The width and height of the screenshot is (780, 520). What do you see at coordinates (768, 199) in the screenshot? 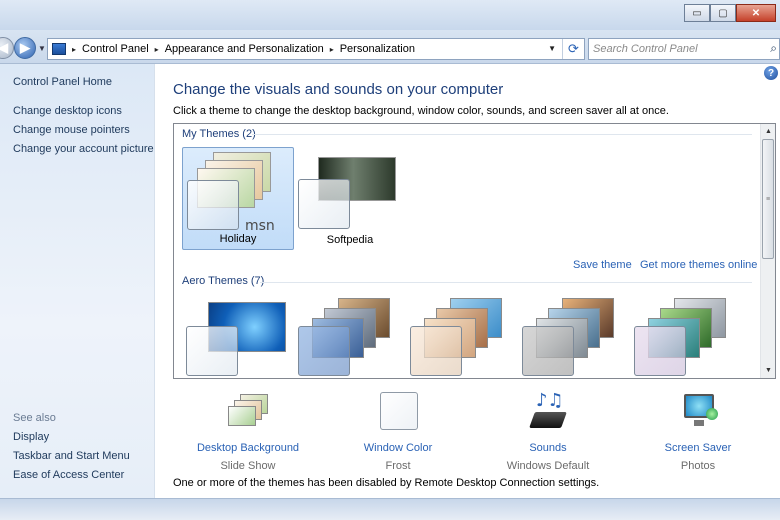
I see `scroll-thumb: ≡` at bounding box center [768, 199].